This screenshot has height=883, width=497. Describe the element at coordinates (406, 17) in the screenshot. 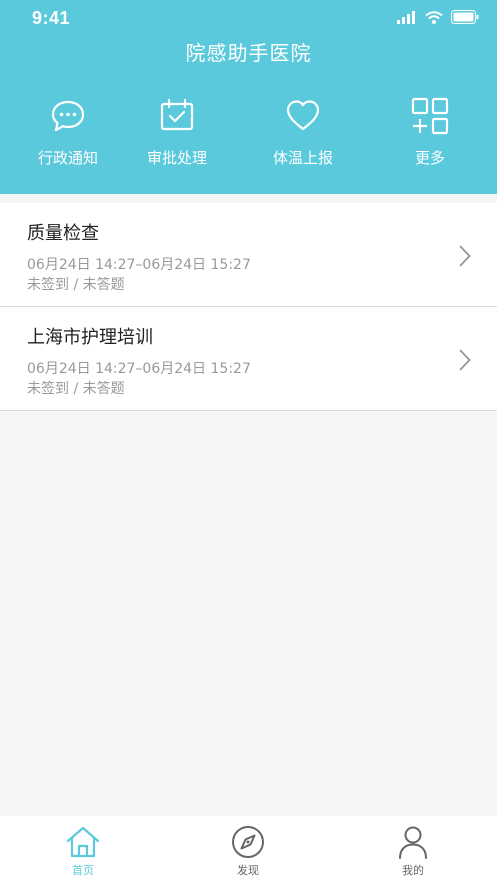

I see `signal-icon` at that location.